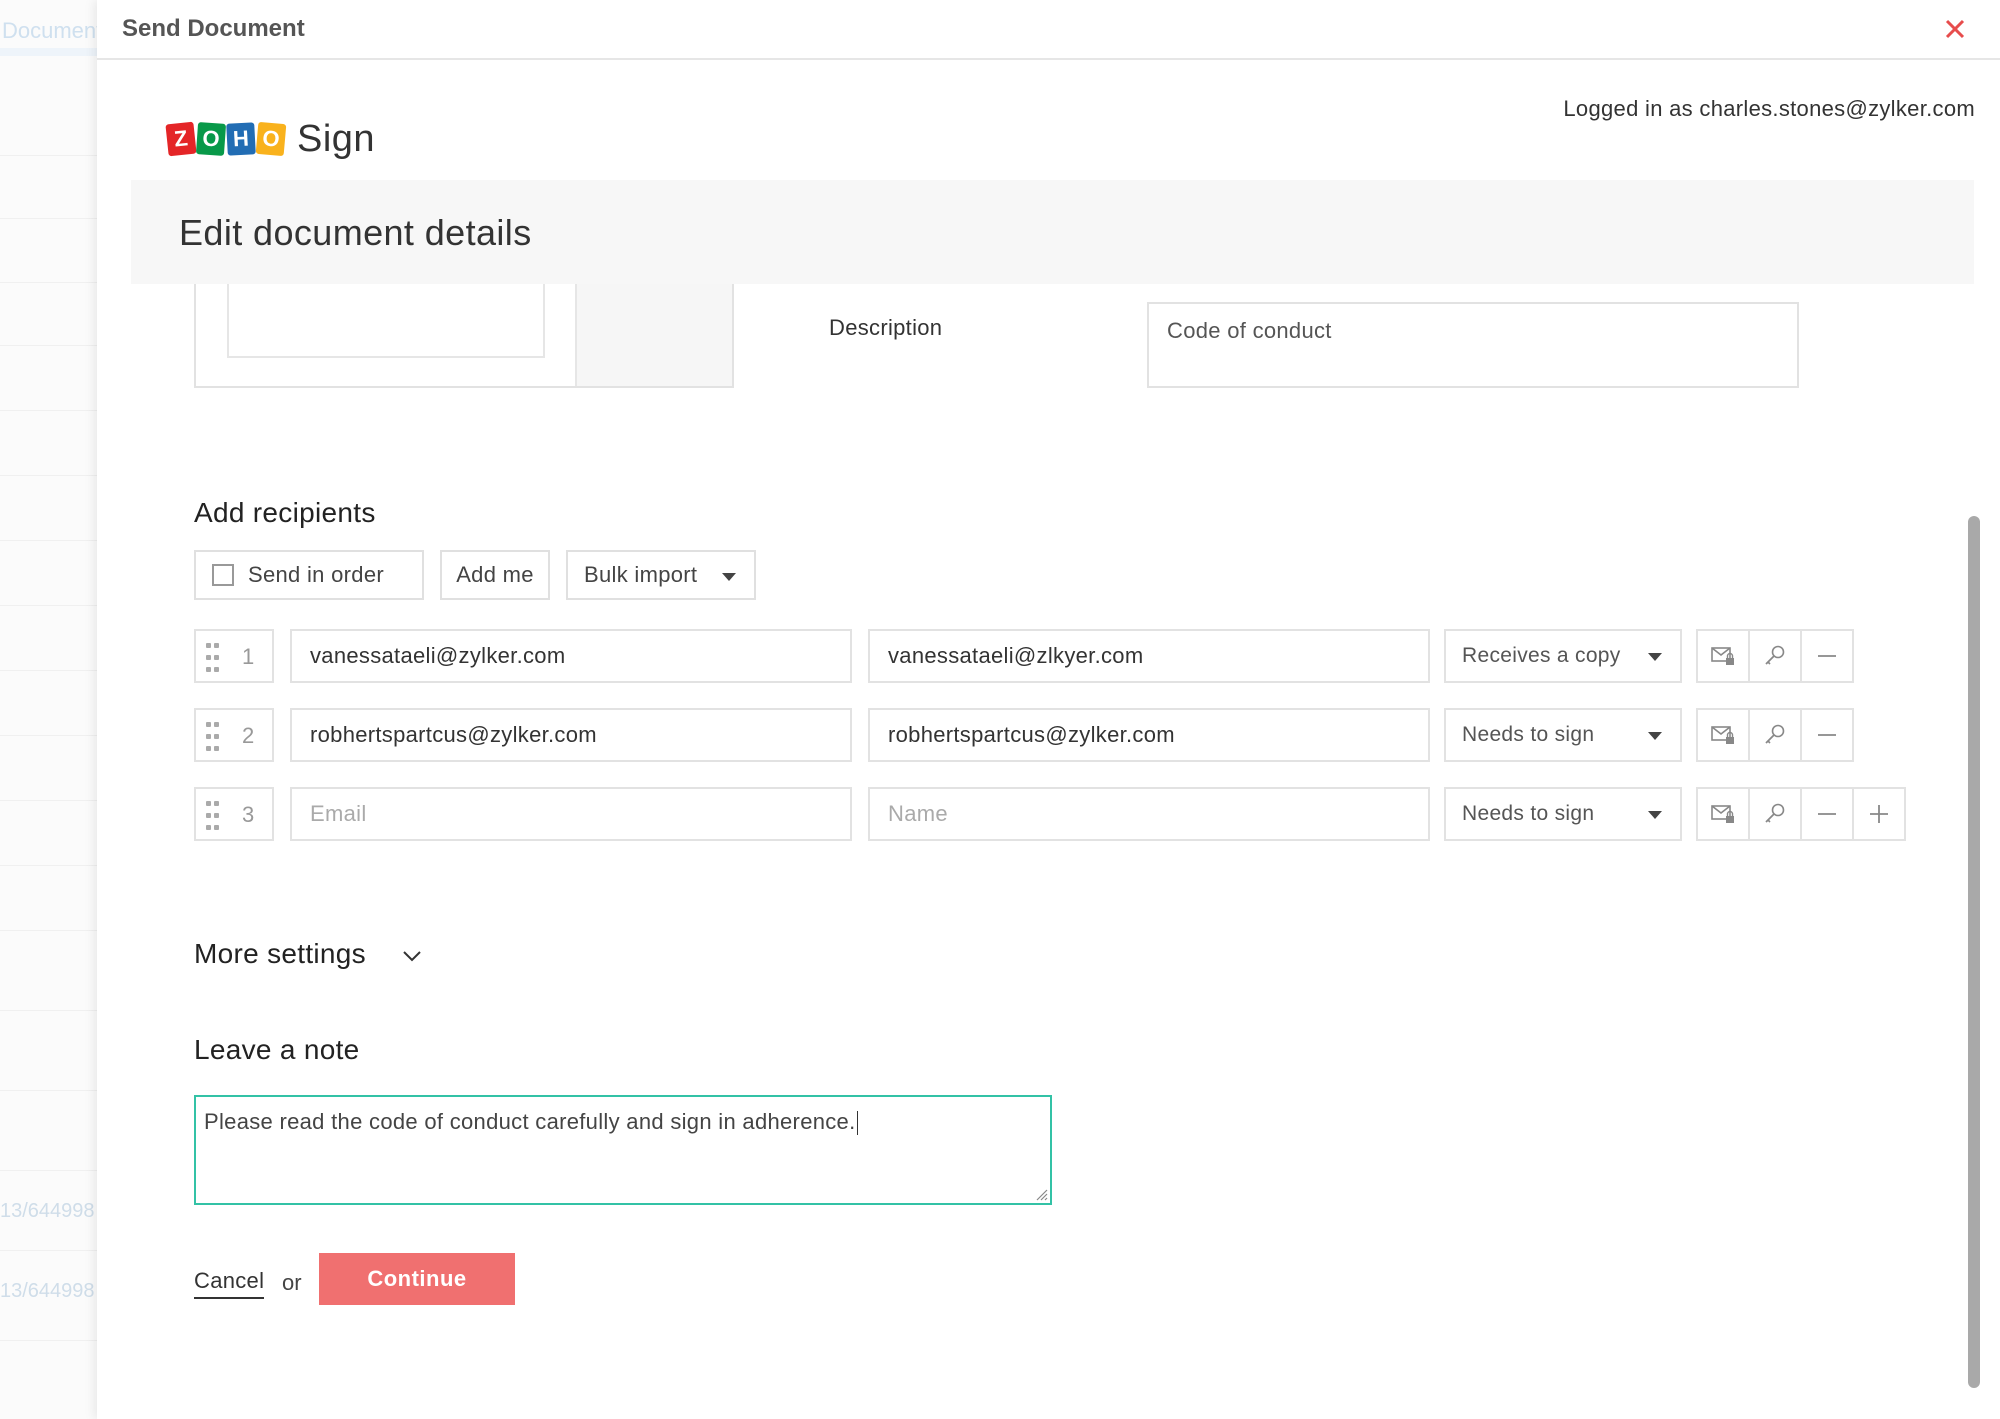 The width and height of the screenshot is (2000, 1419). I want to click on resize-handle-icon, so click(1041, 1194).